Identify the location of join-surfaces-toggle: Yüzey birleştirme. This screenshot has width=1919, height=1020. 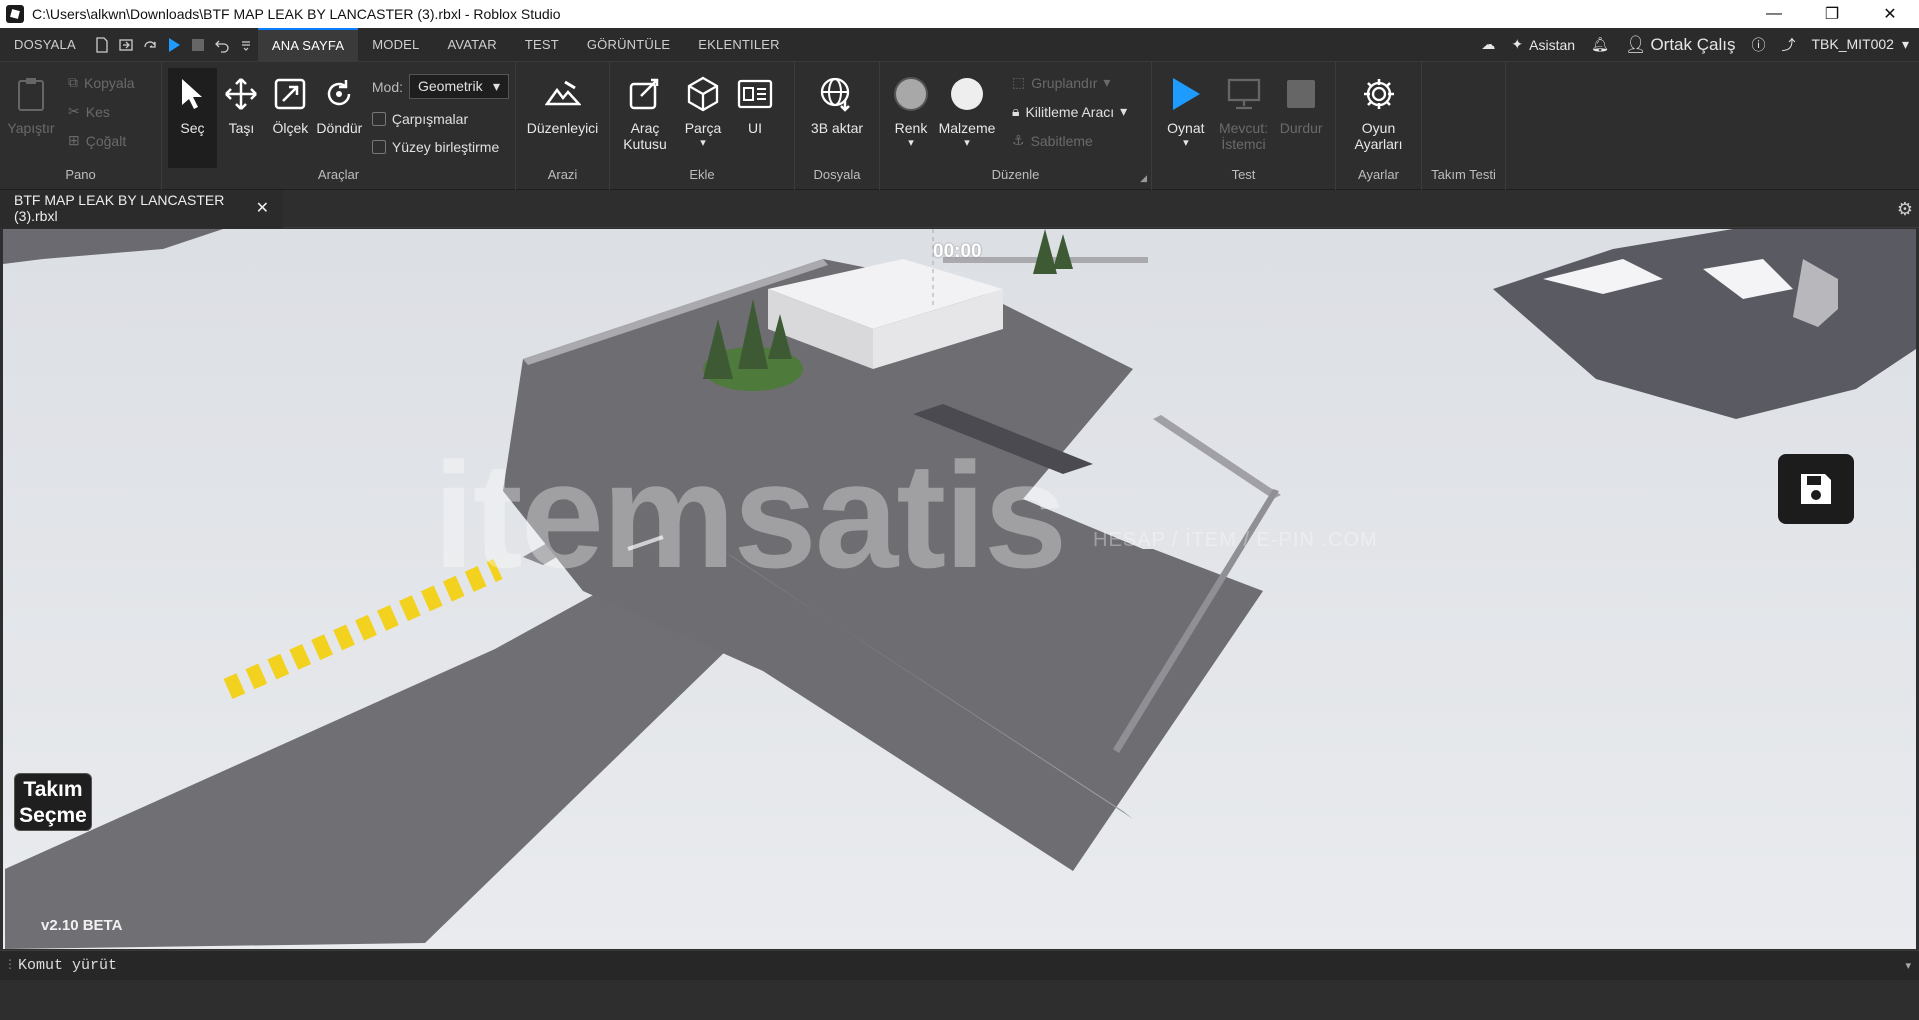
(440, 147).